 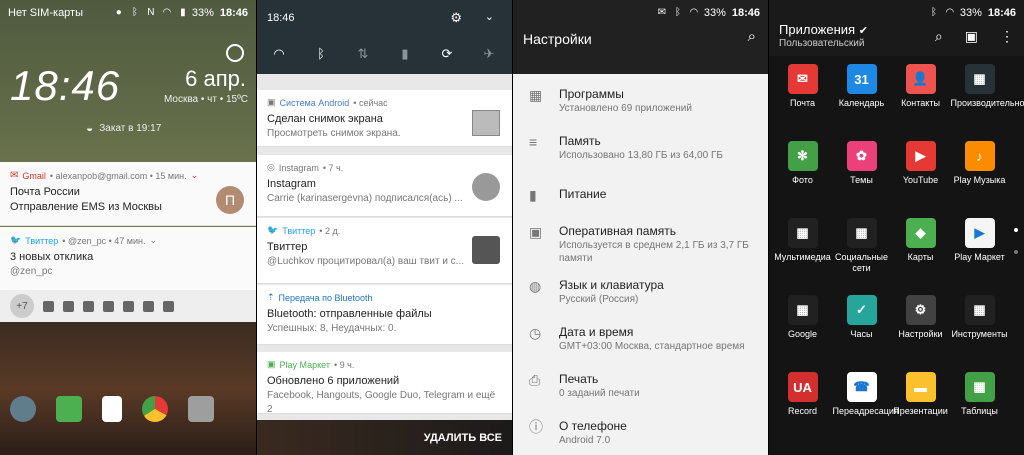 What do you see at coordinates (384, 437) in the screenshot?
I see `clear-all-button: УДАЛИТЬ ВСЕ` at bounding box center [384, 437].